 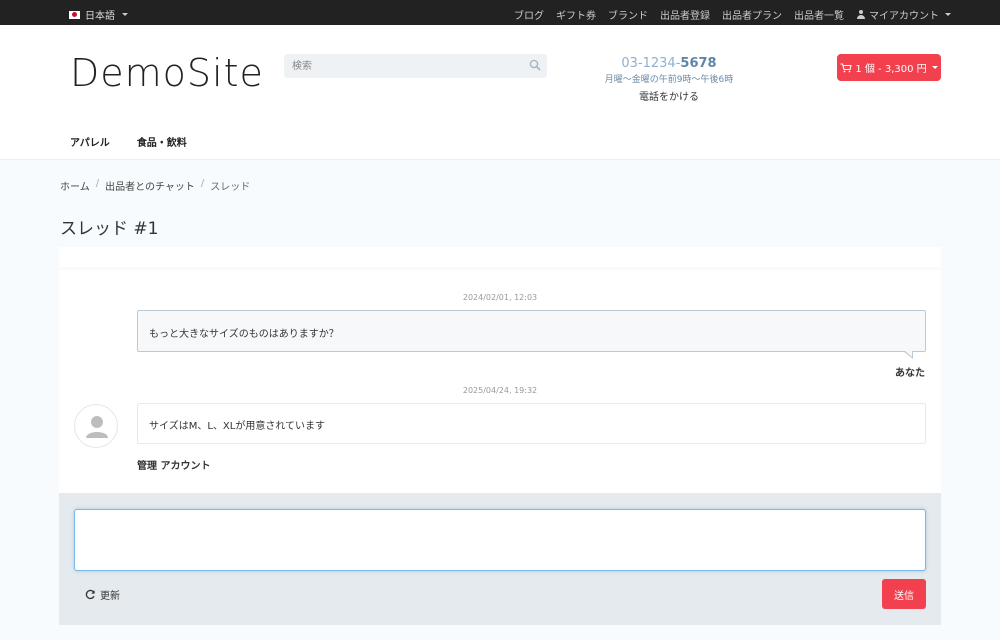 I want to click on search-box, so click(x=415, y=66).